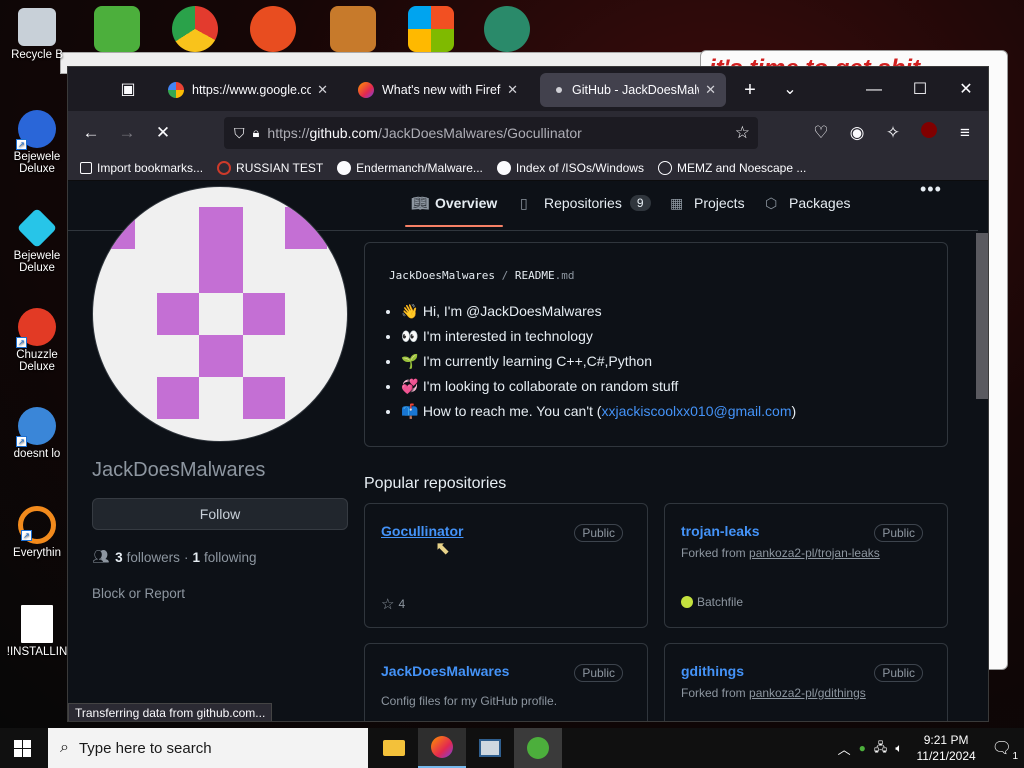 Image resolution: width=1024 pixels, height=768 pixels. I want to click on character-app-icon, so click(507, 29).